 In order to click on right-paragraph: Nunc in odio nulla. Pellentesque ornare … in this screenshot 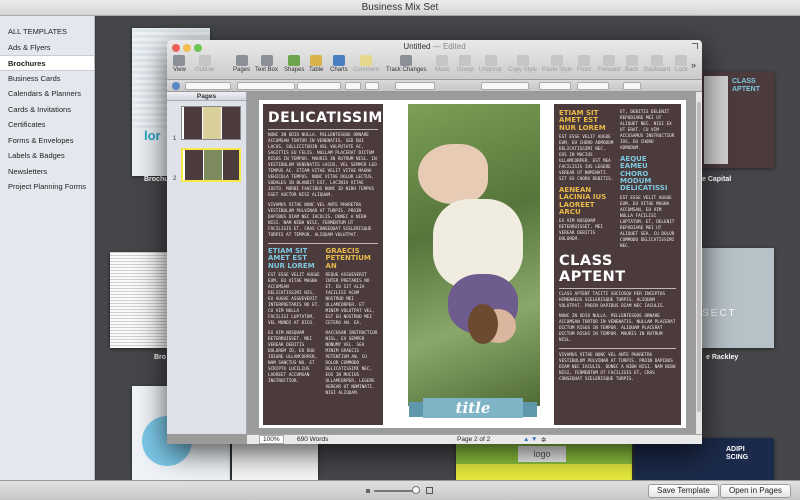, I will do `click(617, 328)`.